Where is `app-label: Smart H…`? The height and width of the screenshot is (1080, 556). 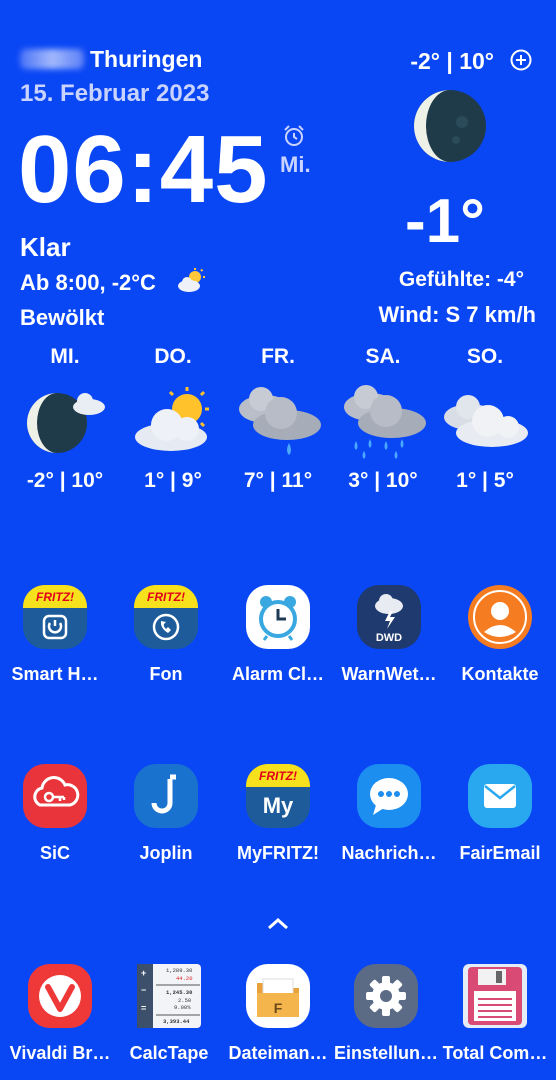 app-label: Smart H… is located at coordinates (55, 674).